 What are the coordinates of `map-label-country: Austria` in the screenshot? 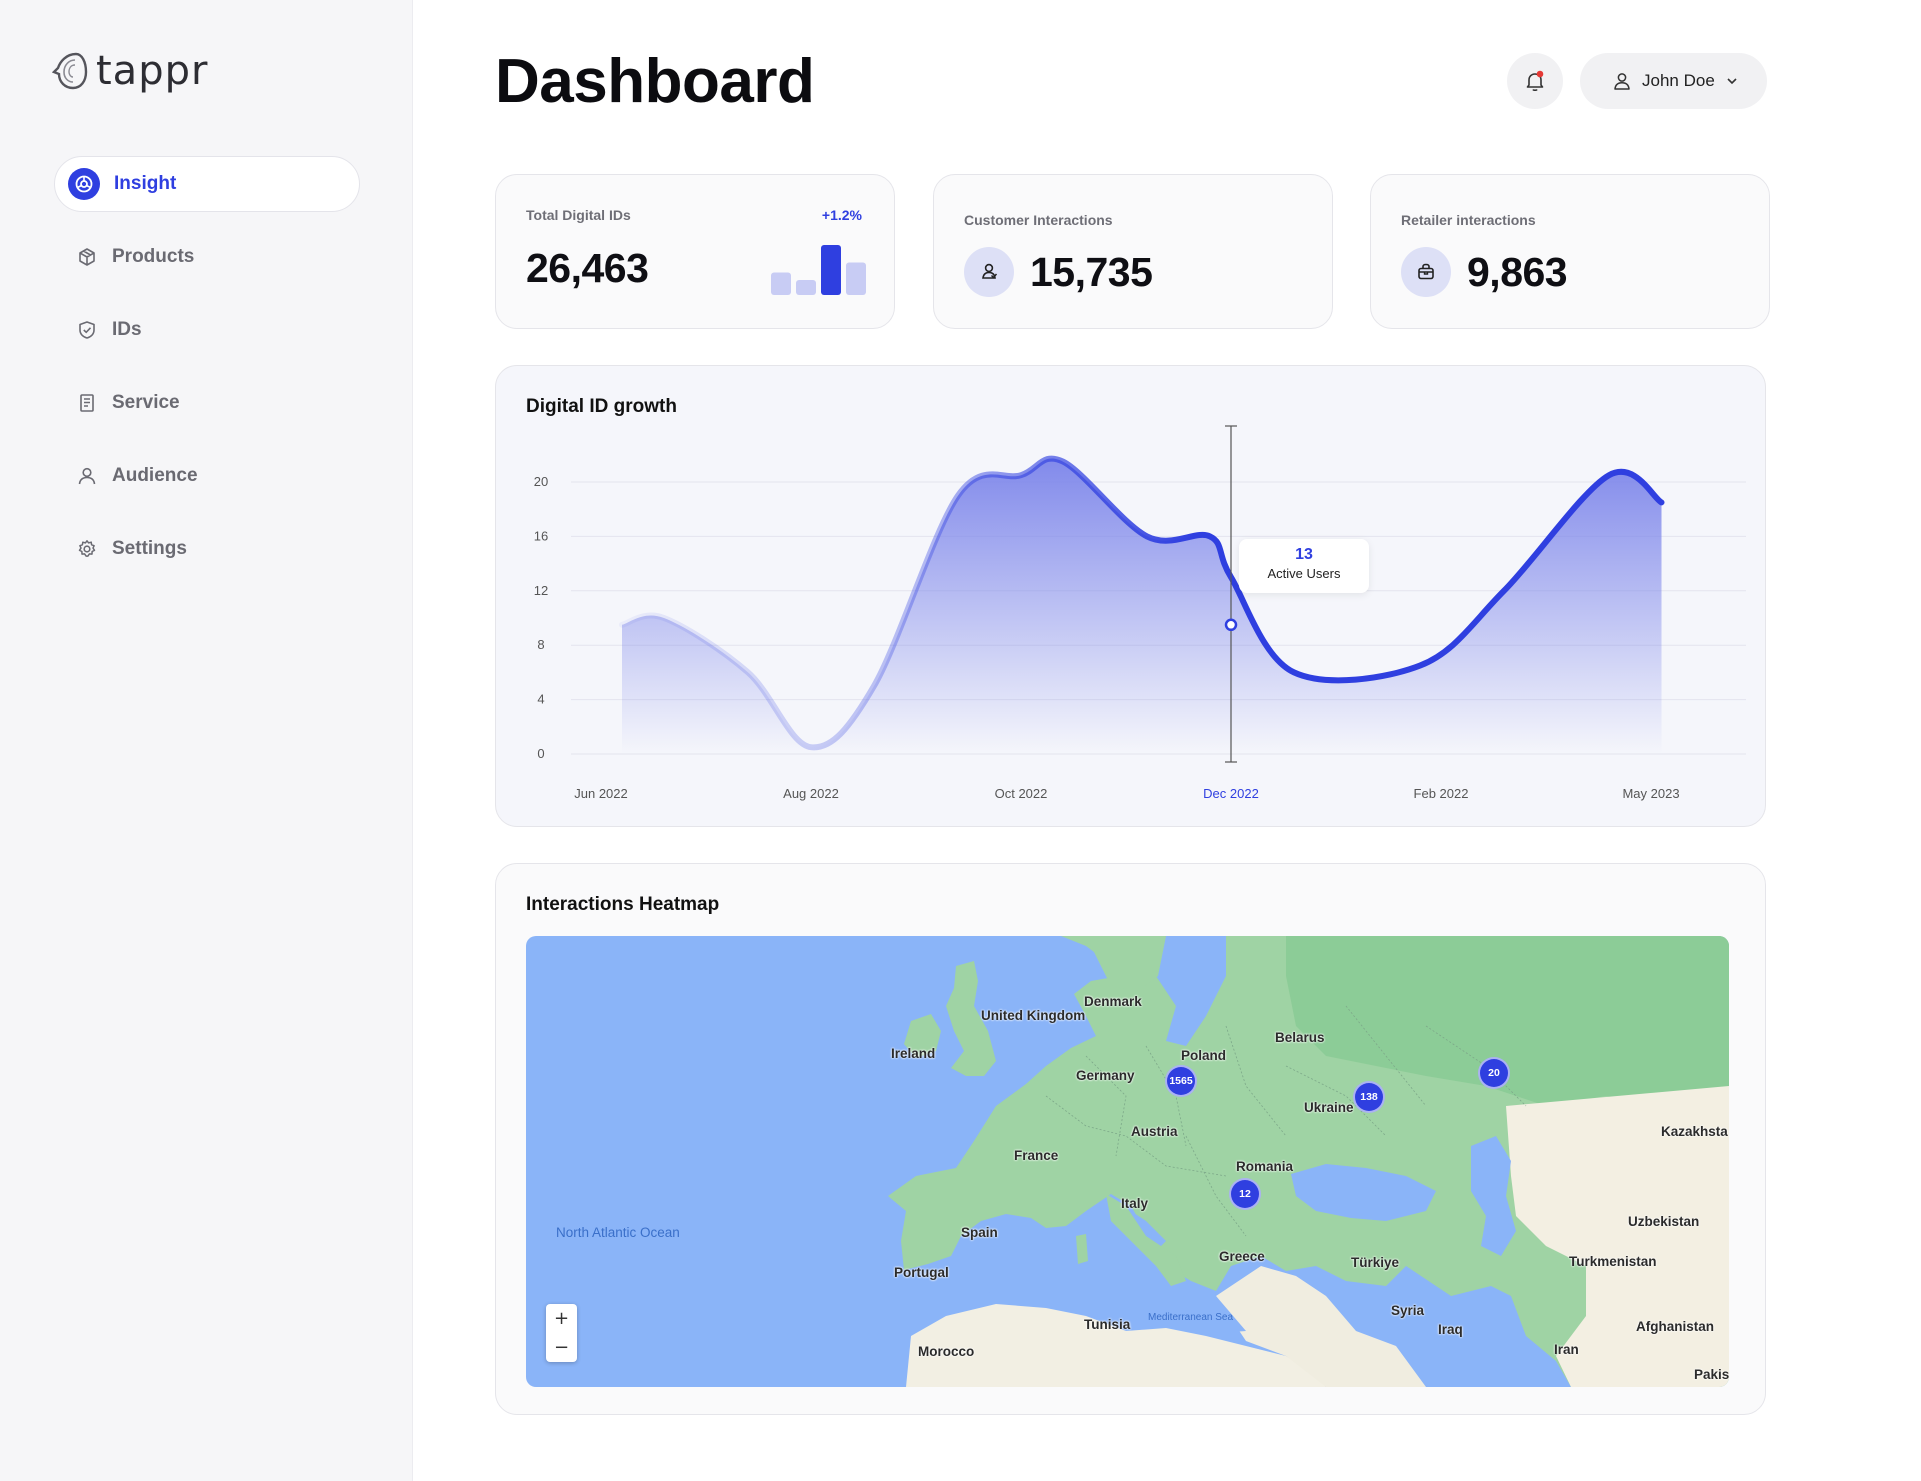 It's located at (1154, 1131).